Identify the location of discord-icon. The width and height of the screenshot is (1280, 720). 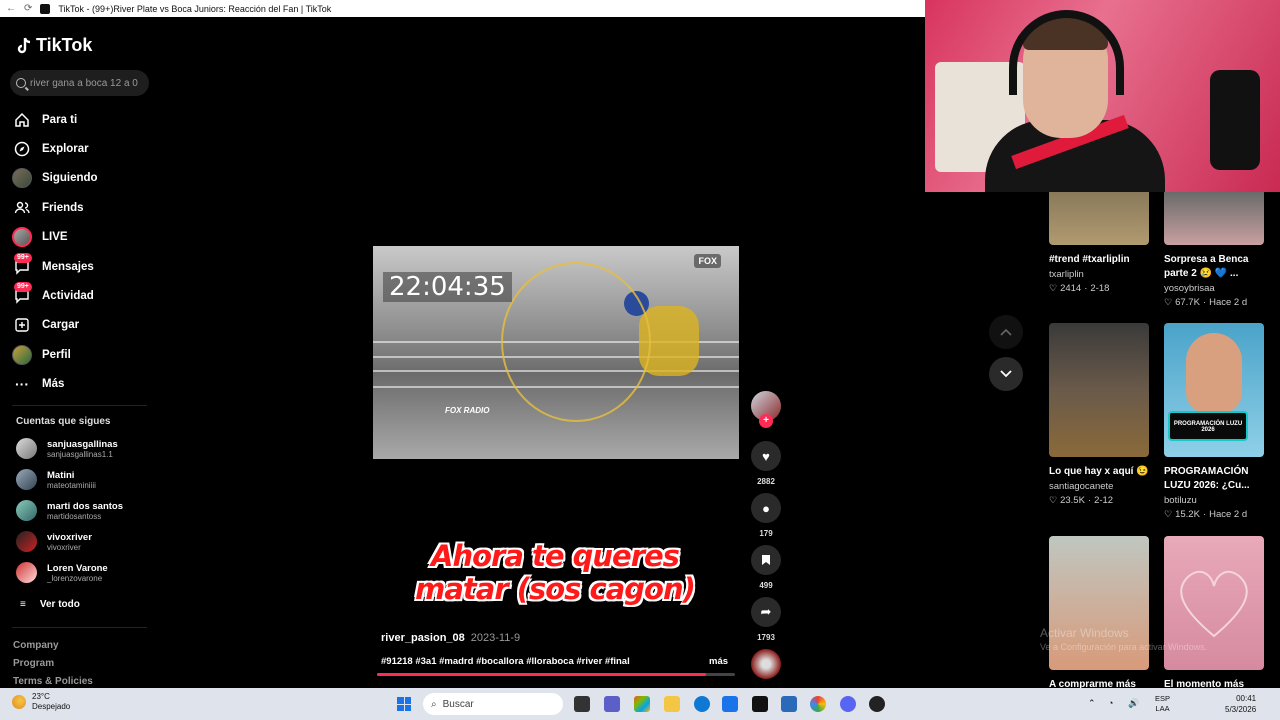
(848, 704).